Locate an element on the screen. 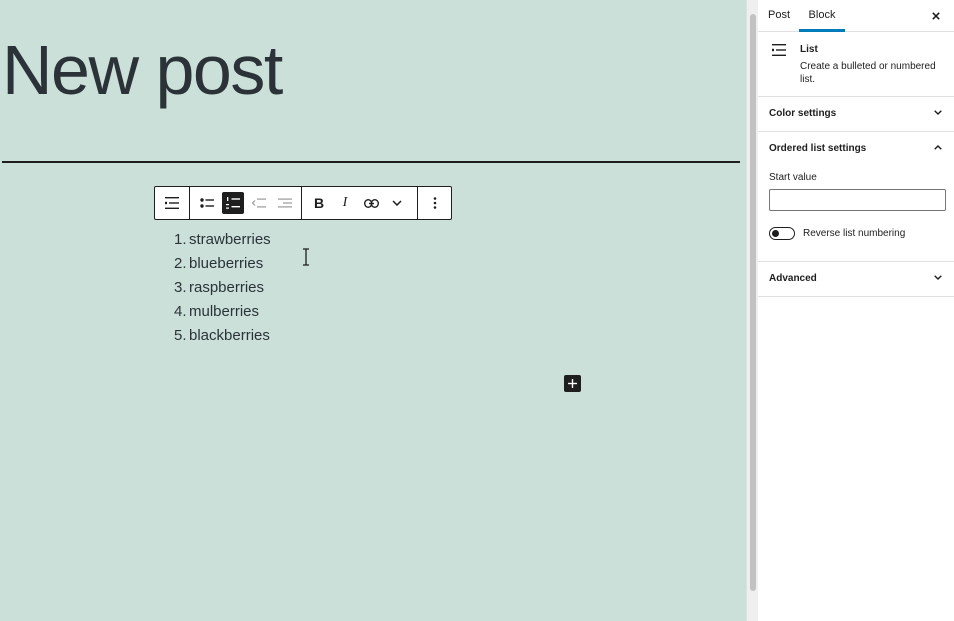 This screenshot has width=954, height=621. ordered-list-icon is located at coordinates (233, 203).